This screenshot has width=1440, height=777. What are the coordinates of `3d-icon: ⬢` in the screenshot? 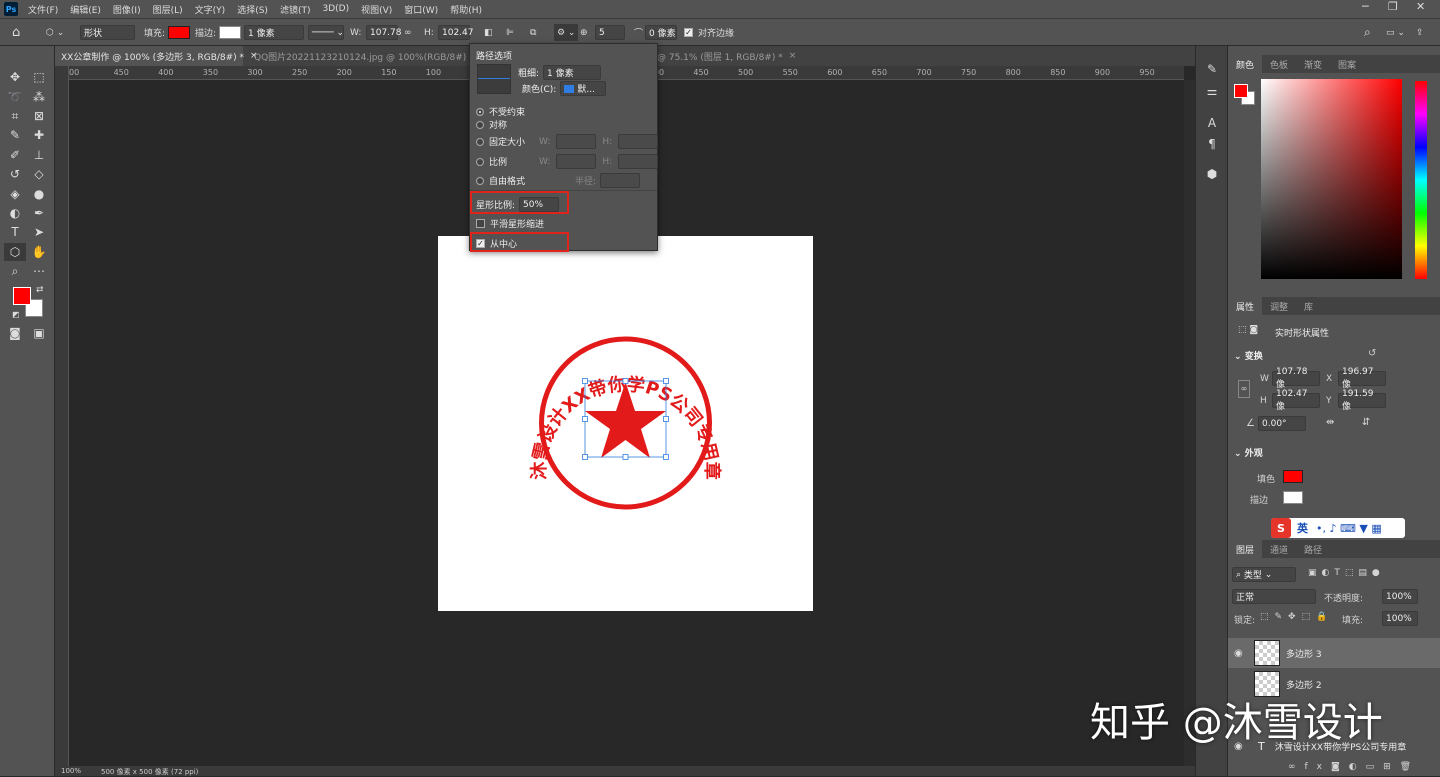 It's located at (1212, 174).